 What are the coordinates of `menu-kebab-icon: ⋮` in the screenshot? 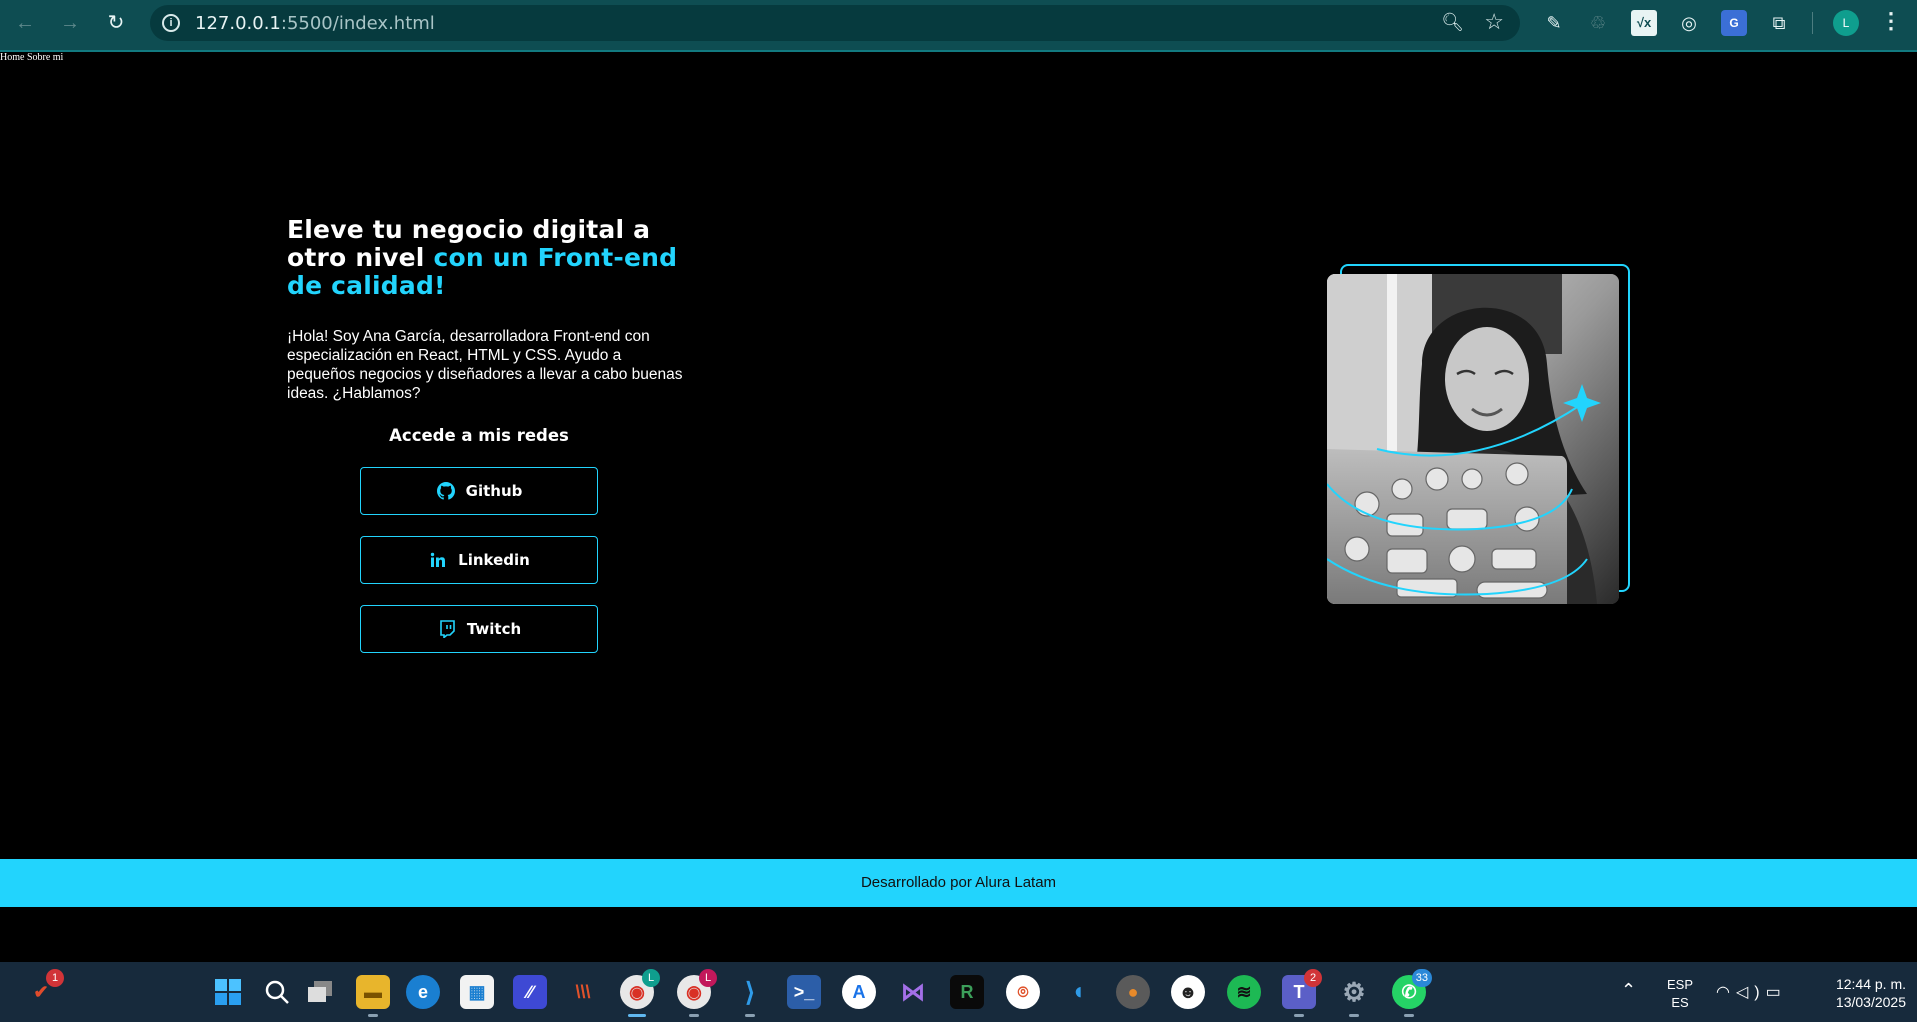 It's located at (1891, 21).